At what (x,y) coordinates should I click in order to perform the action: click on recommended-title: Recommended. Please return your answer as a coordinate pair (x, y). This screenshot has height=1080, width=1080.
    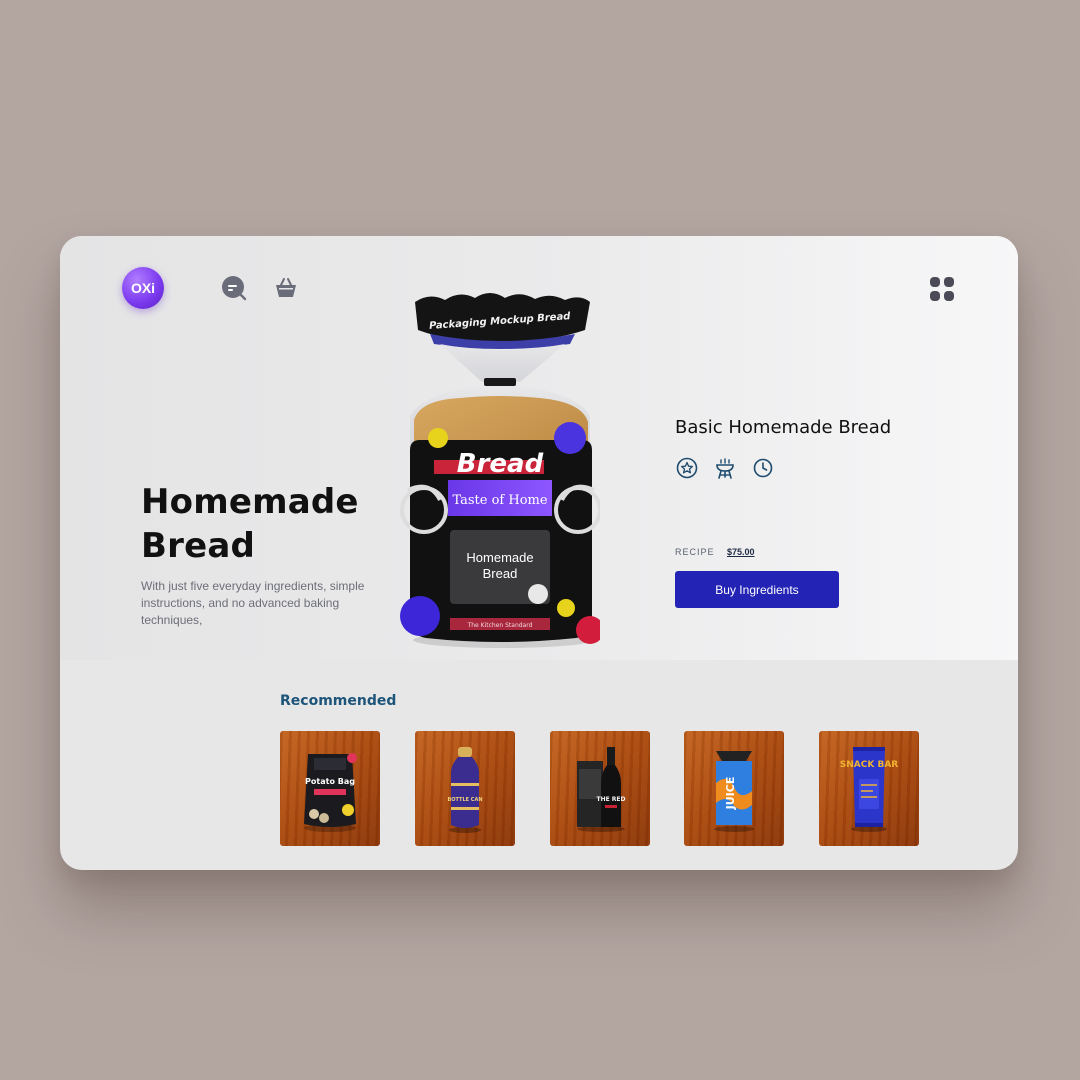
    Looking at the image, I should click on (338, 701).